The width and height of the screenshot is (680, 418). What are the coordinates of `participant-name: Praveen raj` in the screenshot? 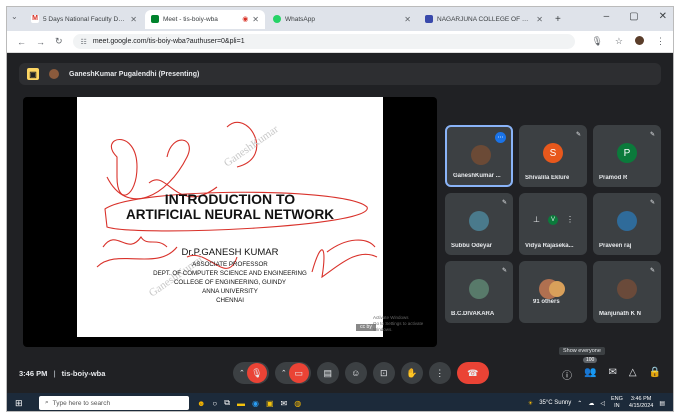 It's located at (615, 246).